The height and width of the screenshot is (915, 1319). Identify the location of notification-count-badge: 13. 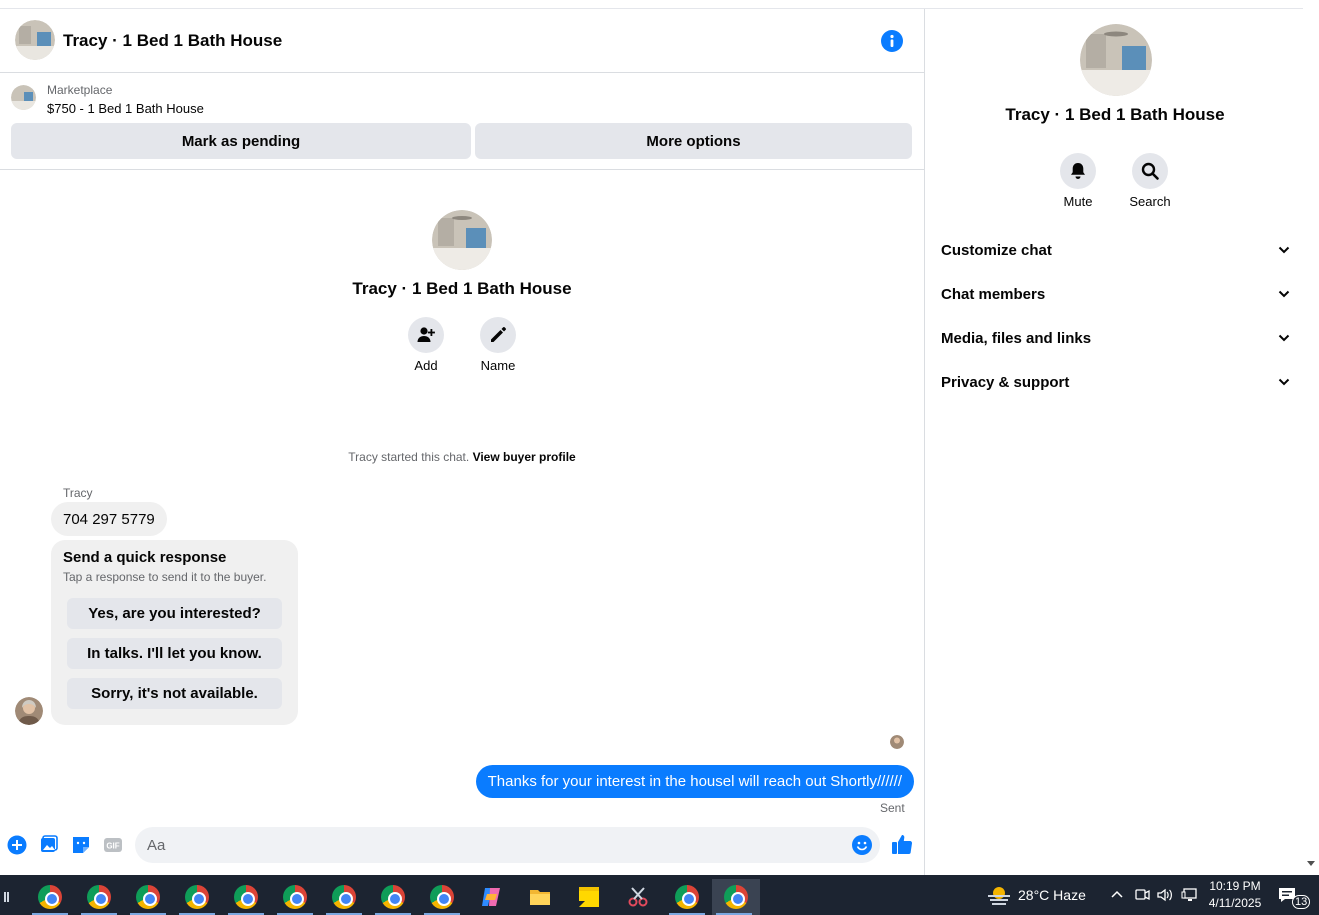
(1301, 902).